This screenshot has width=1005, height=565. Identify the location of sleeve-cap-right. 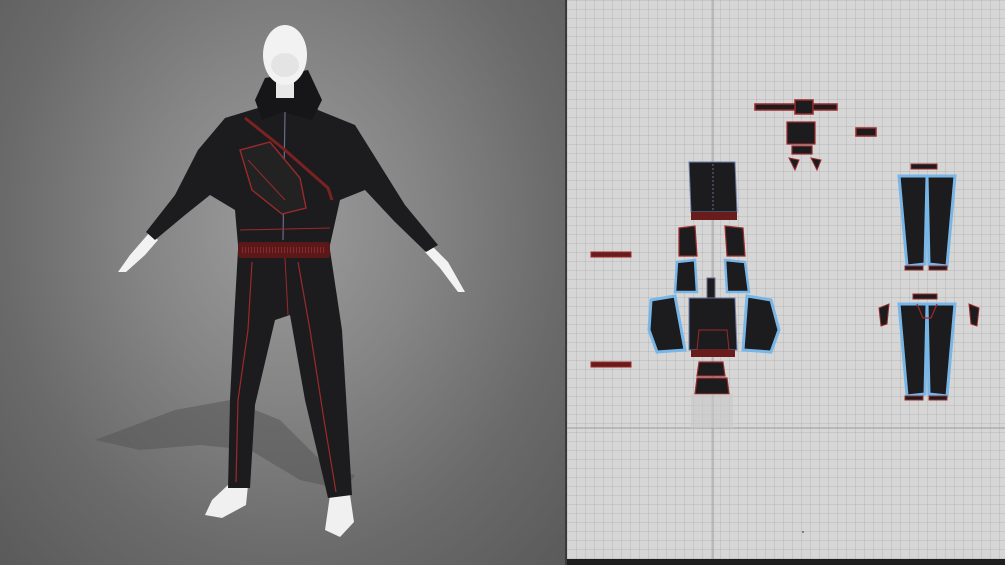
(737, 276).